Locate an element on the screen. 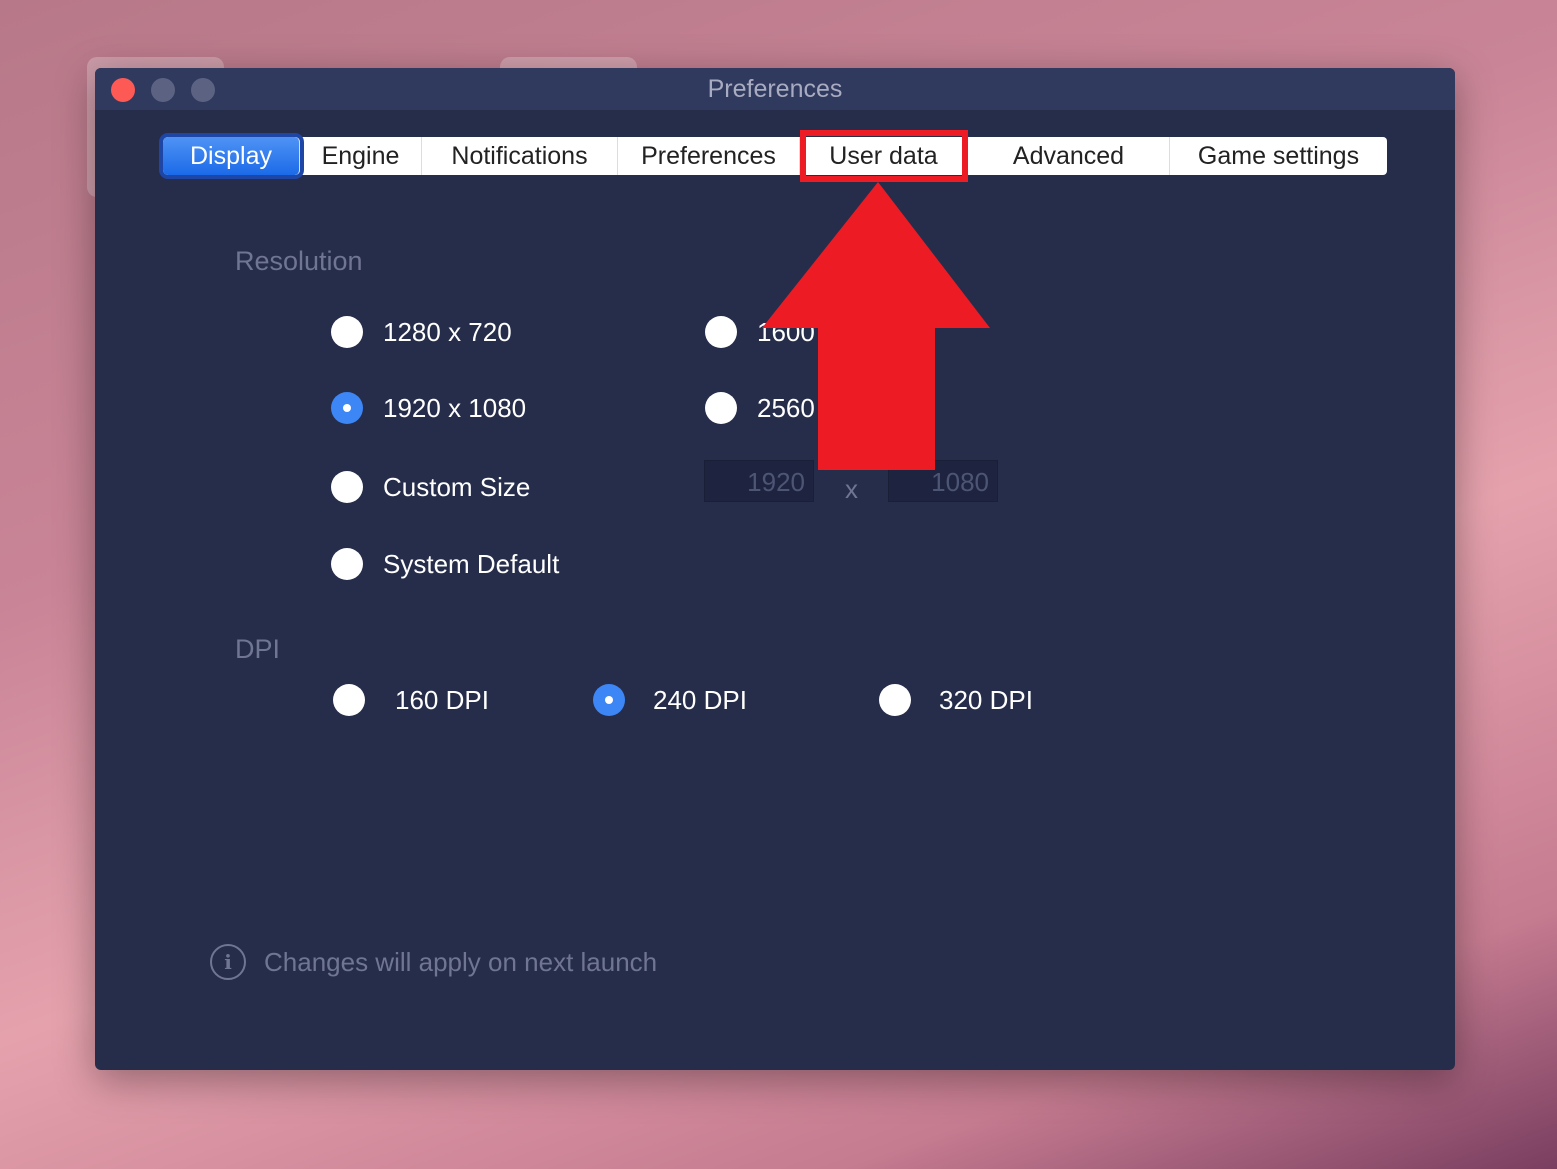 The width and height of the screenshot is (1557, 1169). red-arrow-annotation is located at coordinates (876, 326).